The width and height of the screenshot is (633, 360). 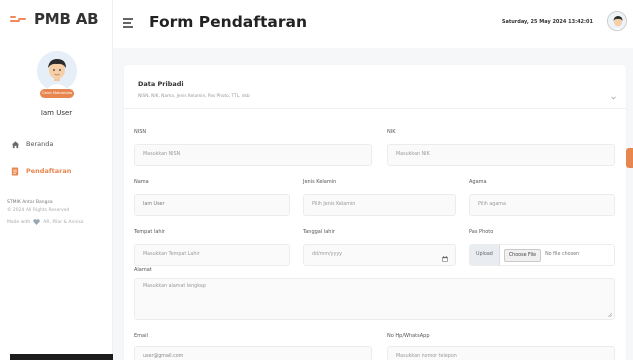 What do you see at coordinates (63, 222) in the screenshot?
I see `footer-made-suffix: AR, Pilar & Annisa` at bounding box center [63, 222].